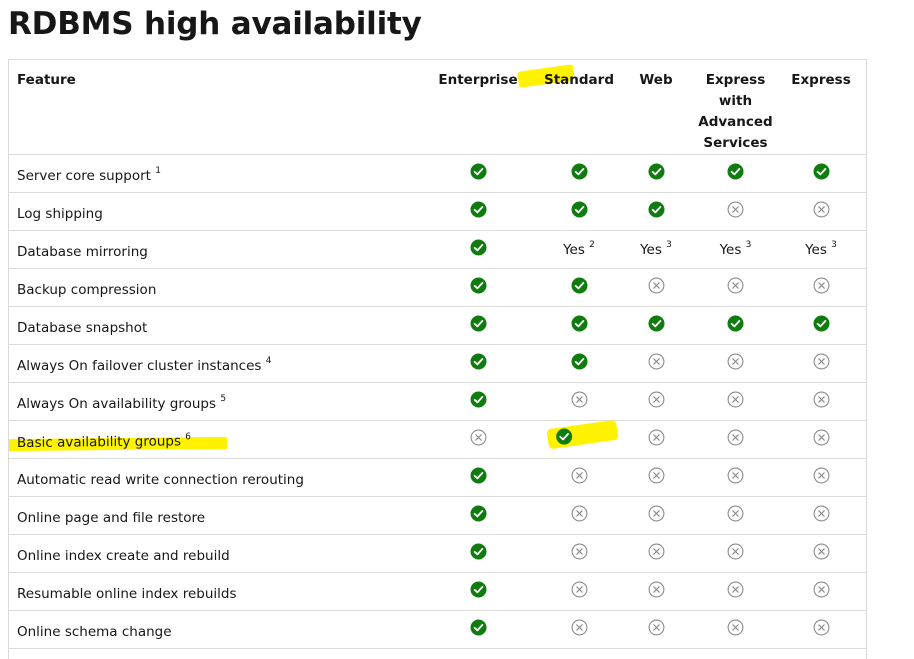  What do you see at coordinates (437, 173) in the screenshot?
I see `table-row: Server core support 1` at bounding box center [437, 173].